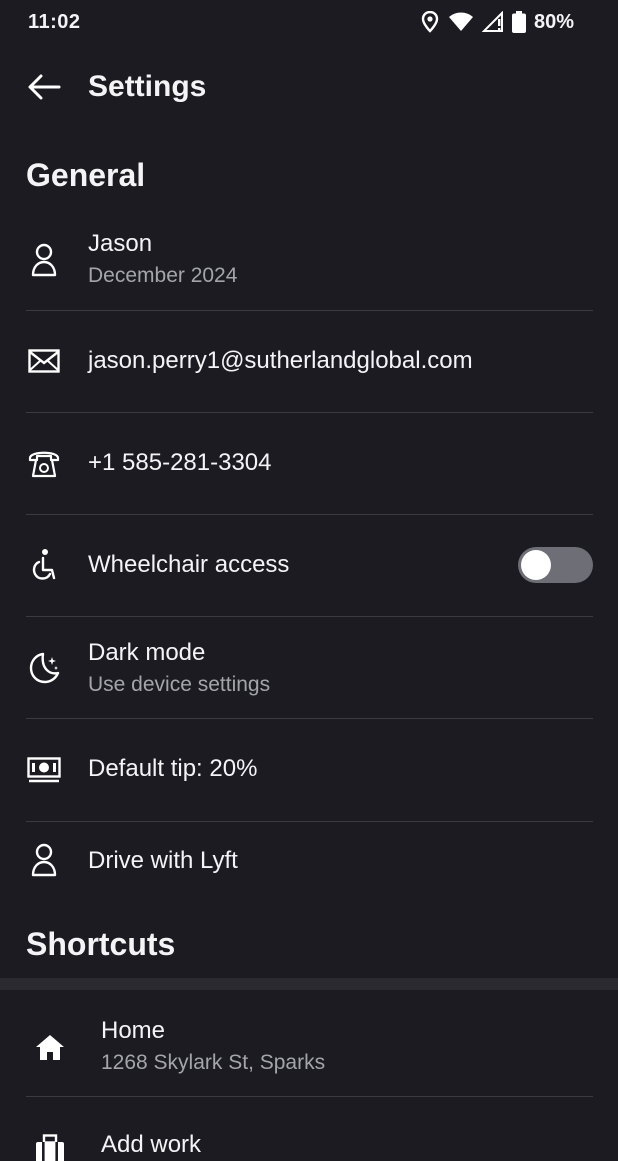 The image size is (618, 1161). What do you see at coordinates (101, 944) in the screenshot?
I see `section-title-shortcuts: Shortcuts` at bounding box center [101, 944].